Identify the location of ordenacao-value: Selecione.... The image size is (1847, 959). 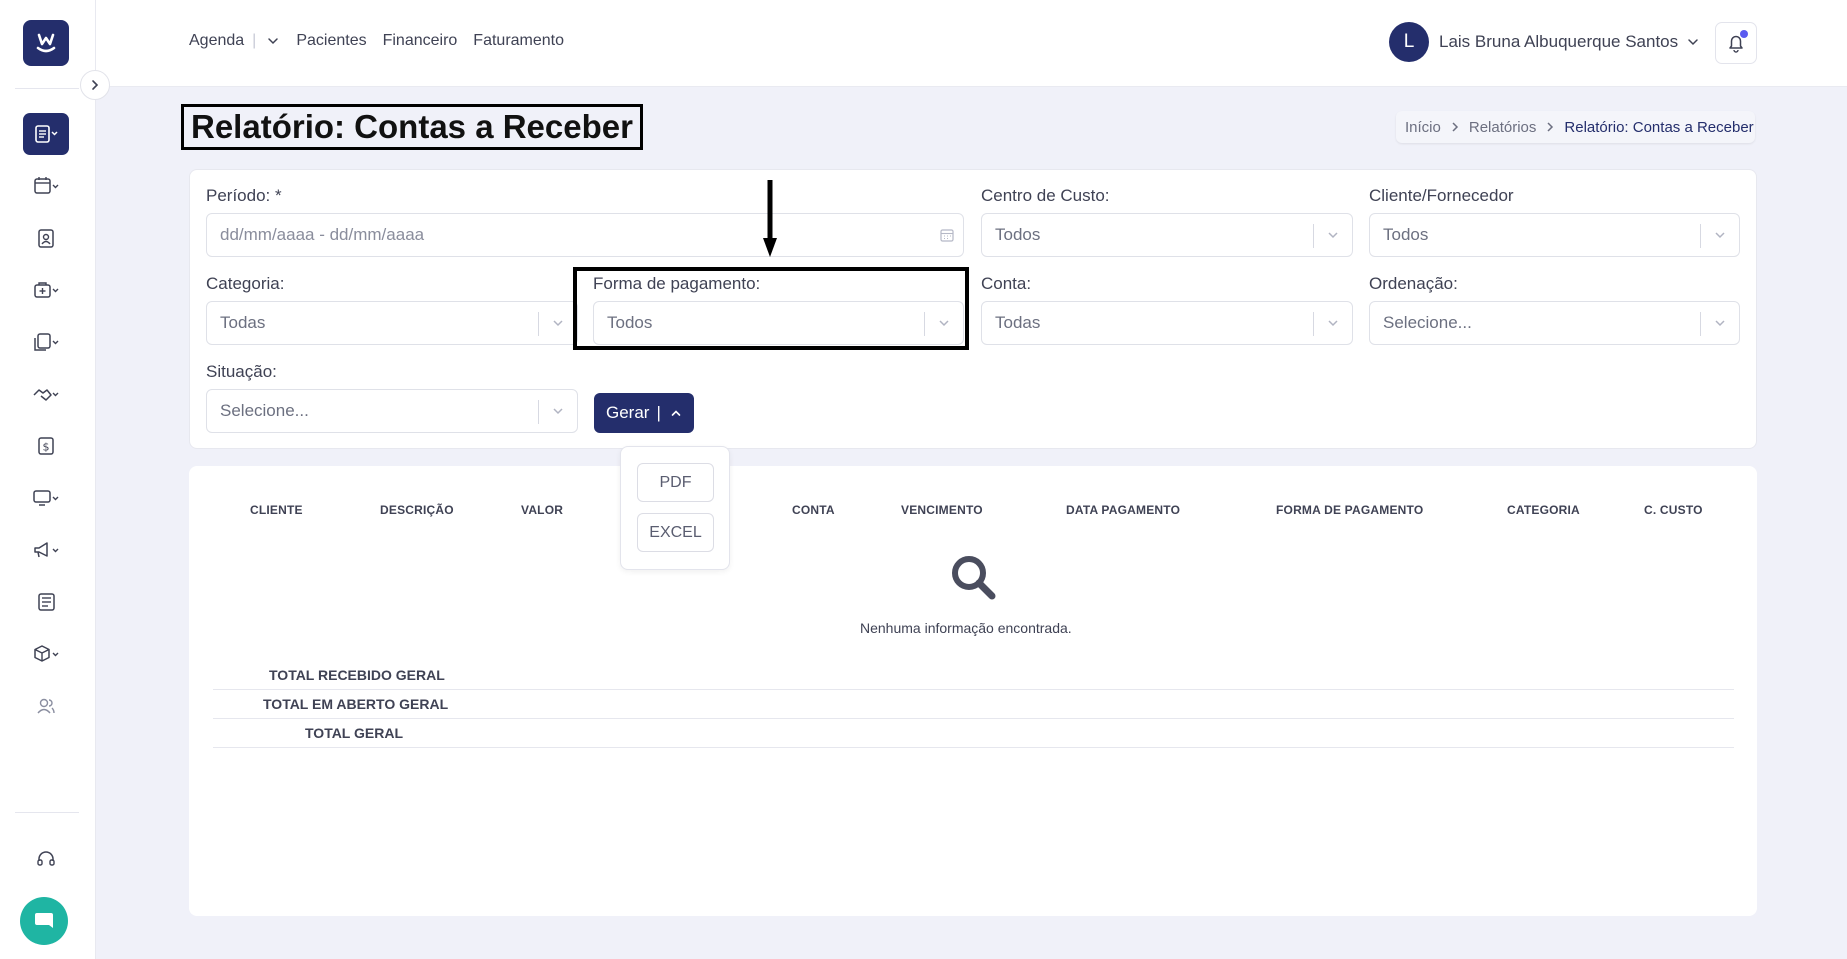
(1427, 322).